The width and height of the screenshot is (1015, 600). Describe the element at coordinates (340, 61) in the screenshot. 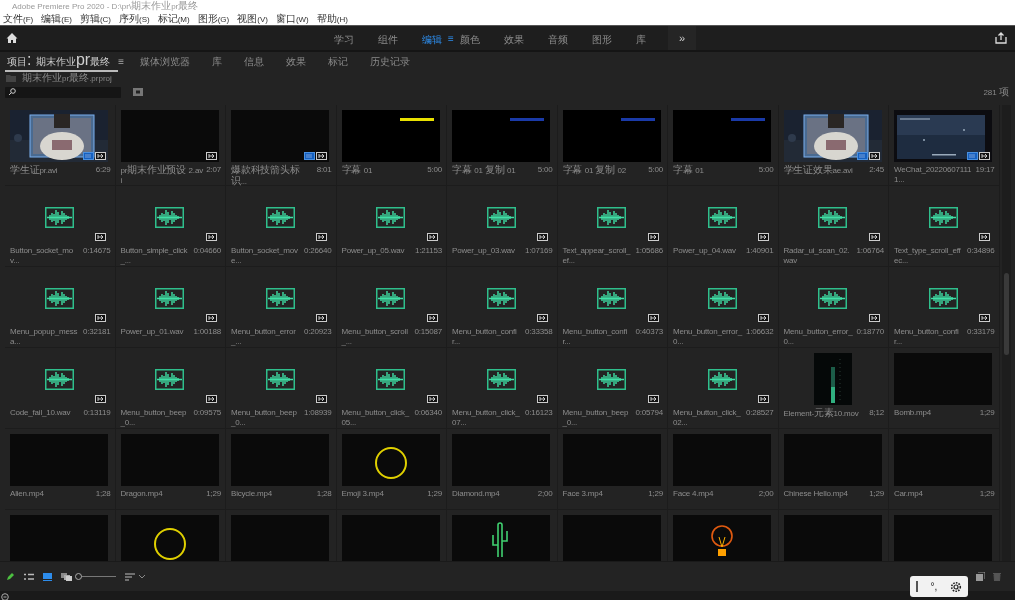

I see `panel-tab: 标记` at that location.